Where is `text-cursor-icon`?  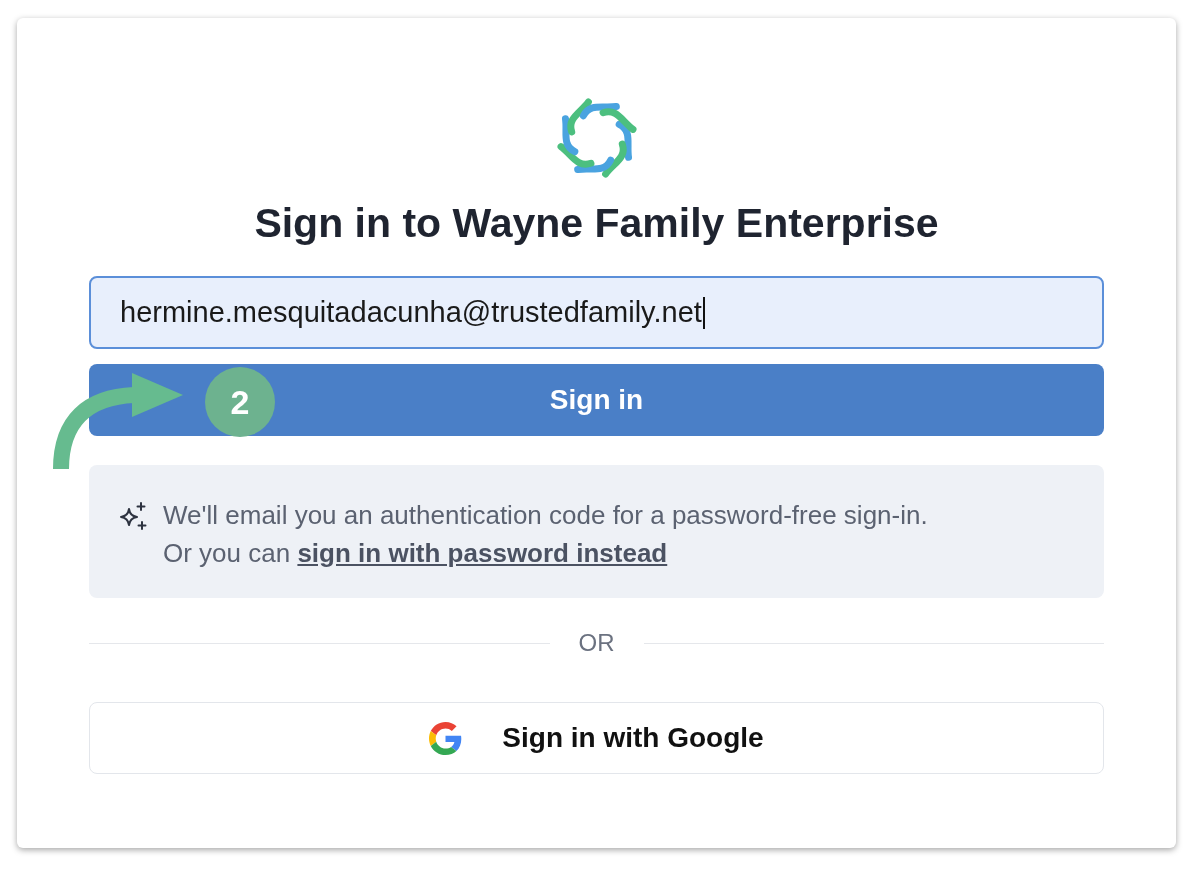 text-cursor-icon is located at coordinates (703, 312).